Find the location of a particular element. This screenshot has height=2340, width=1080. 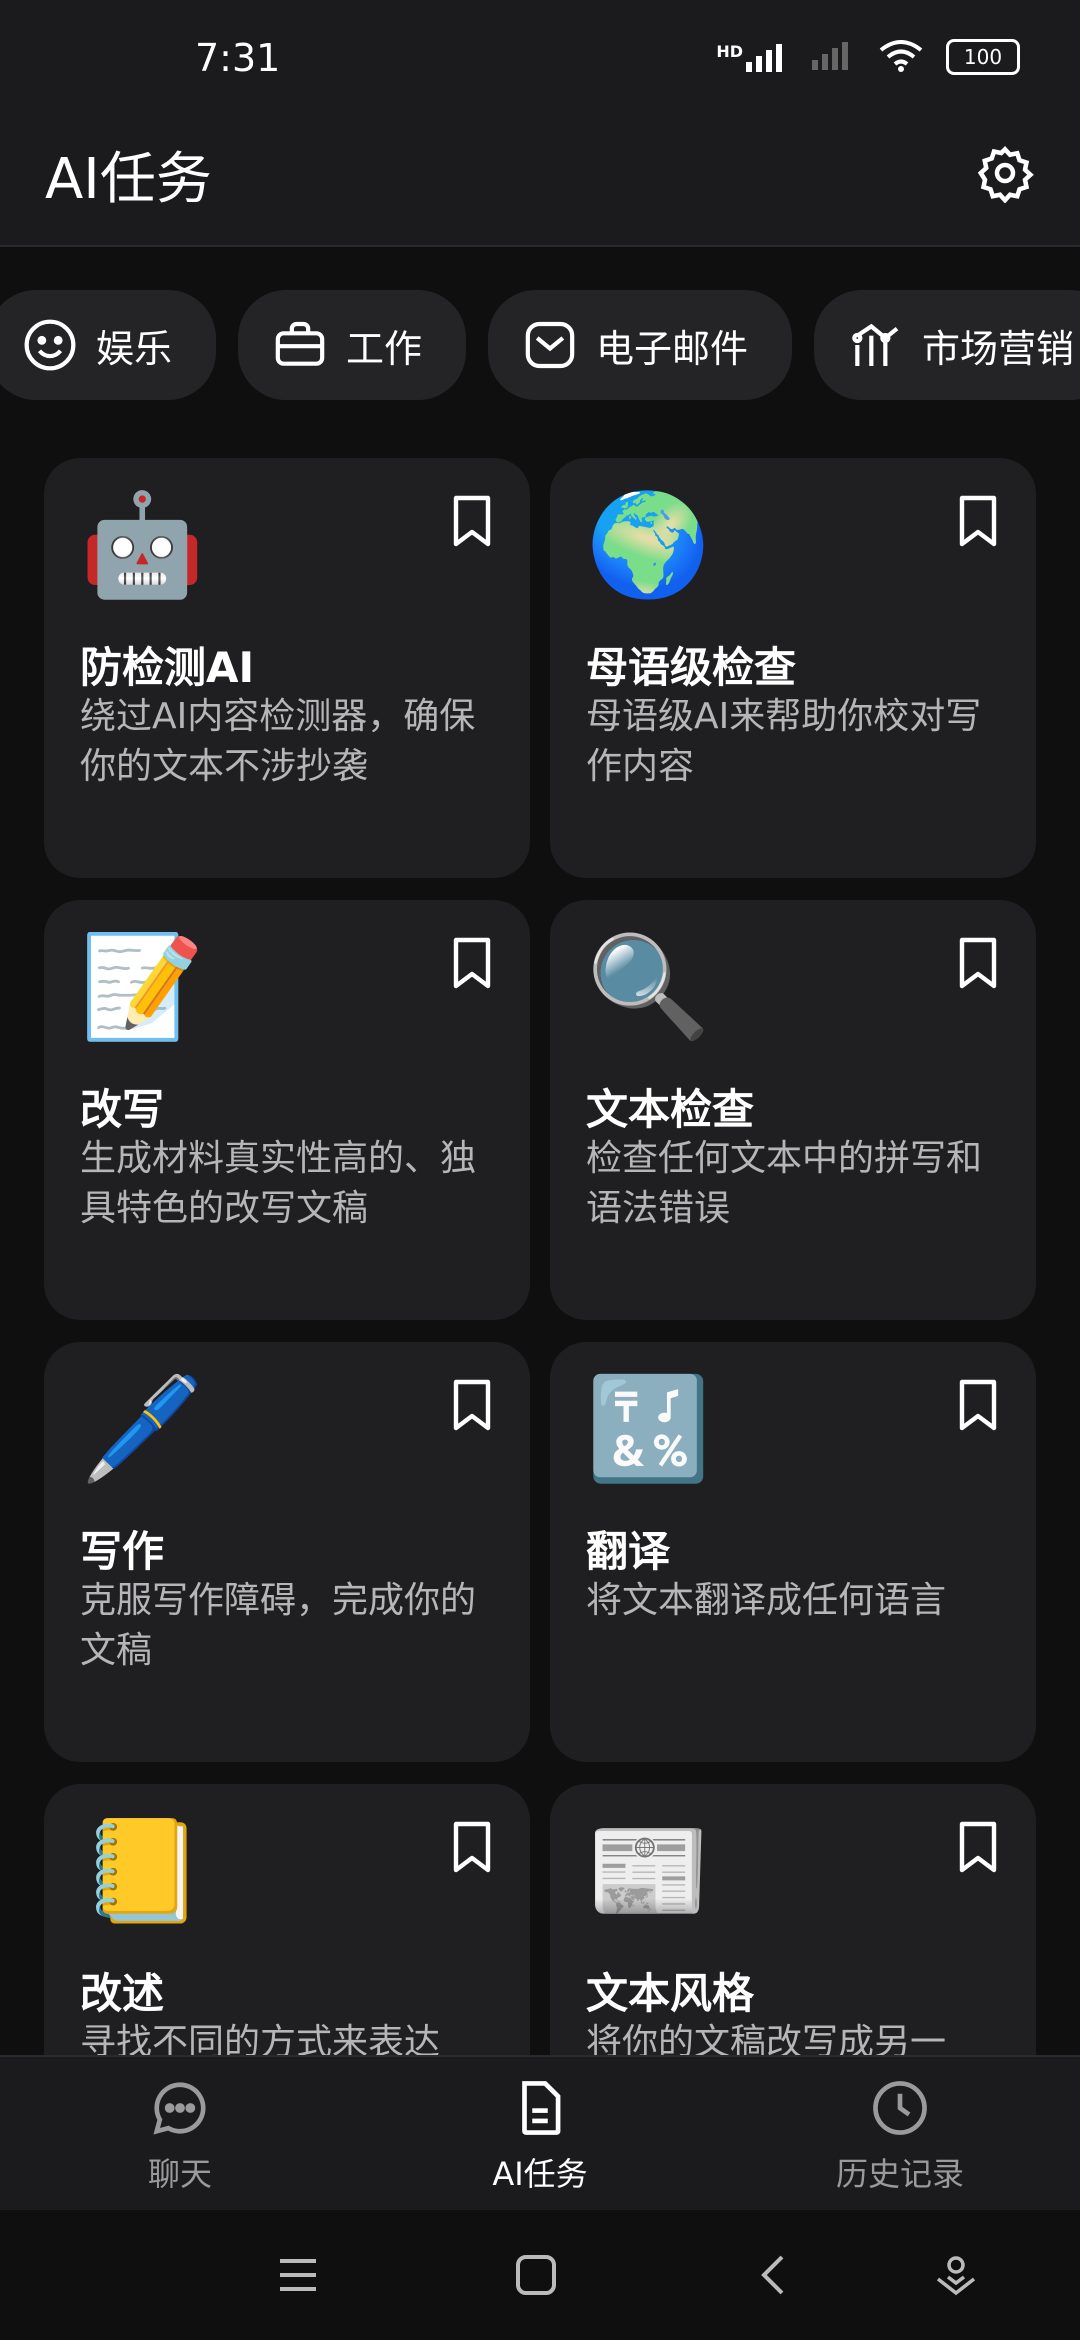

chip-marketing: 市场营销 is located at coordinates (947, 345).